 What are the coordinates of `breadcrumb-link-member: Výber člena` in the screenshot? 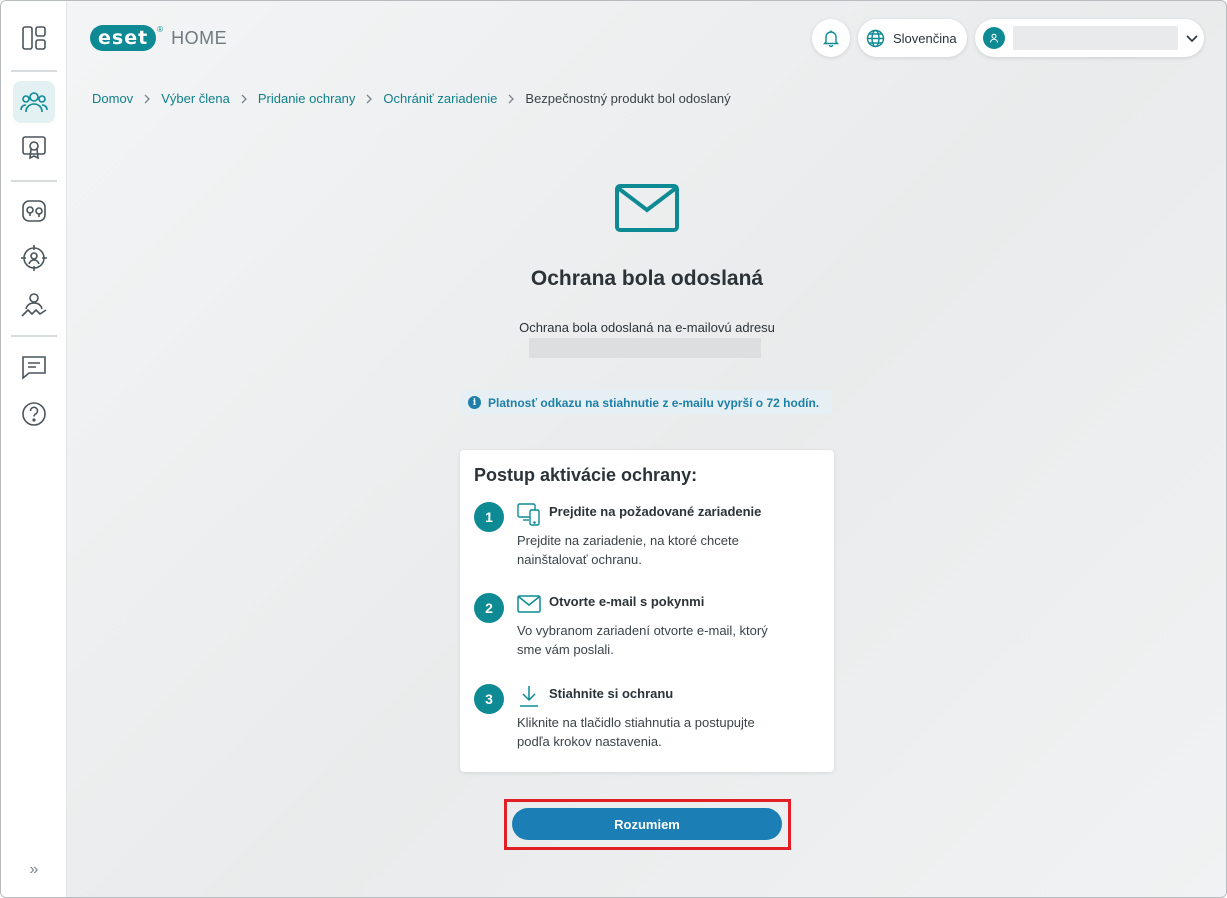 It's located at (195, 98).